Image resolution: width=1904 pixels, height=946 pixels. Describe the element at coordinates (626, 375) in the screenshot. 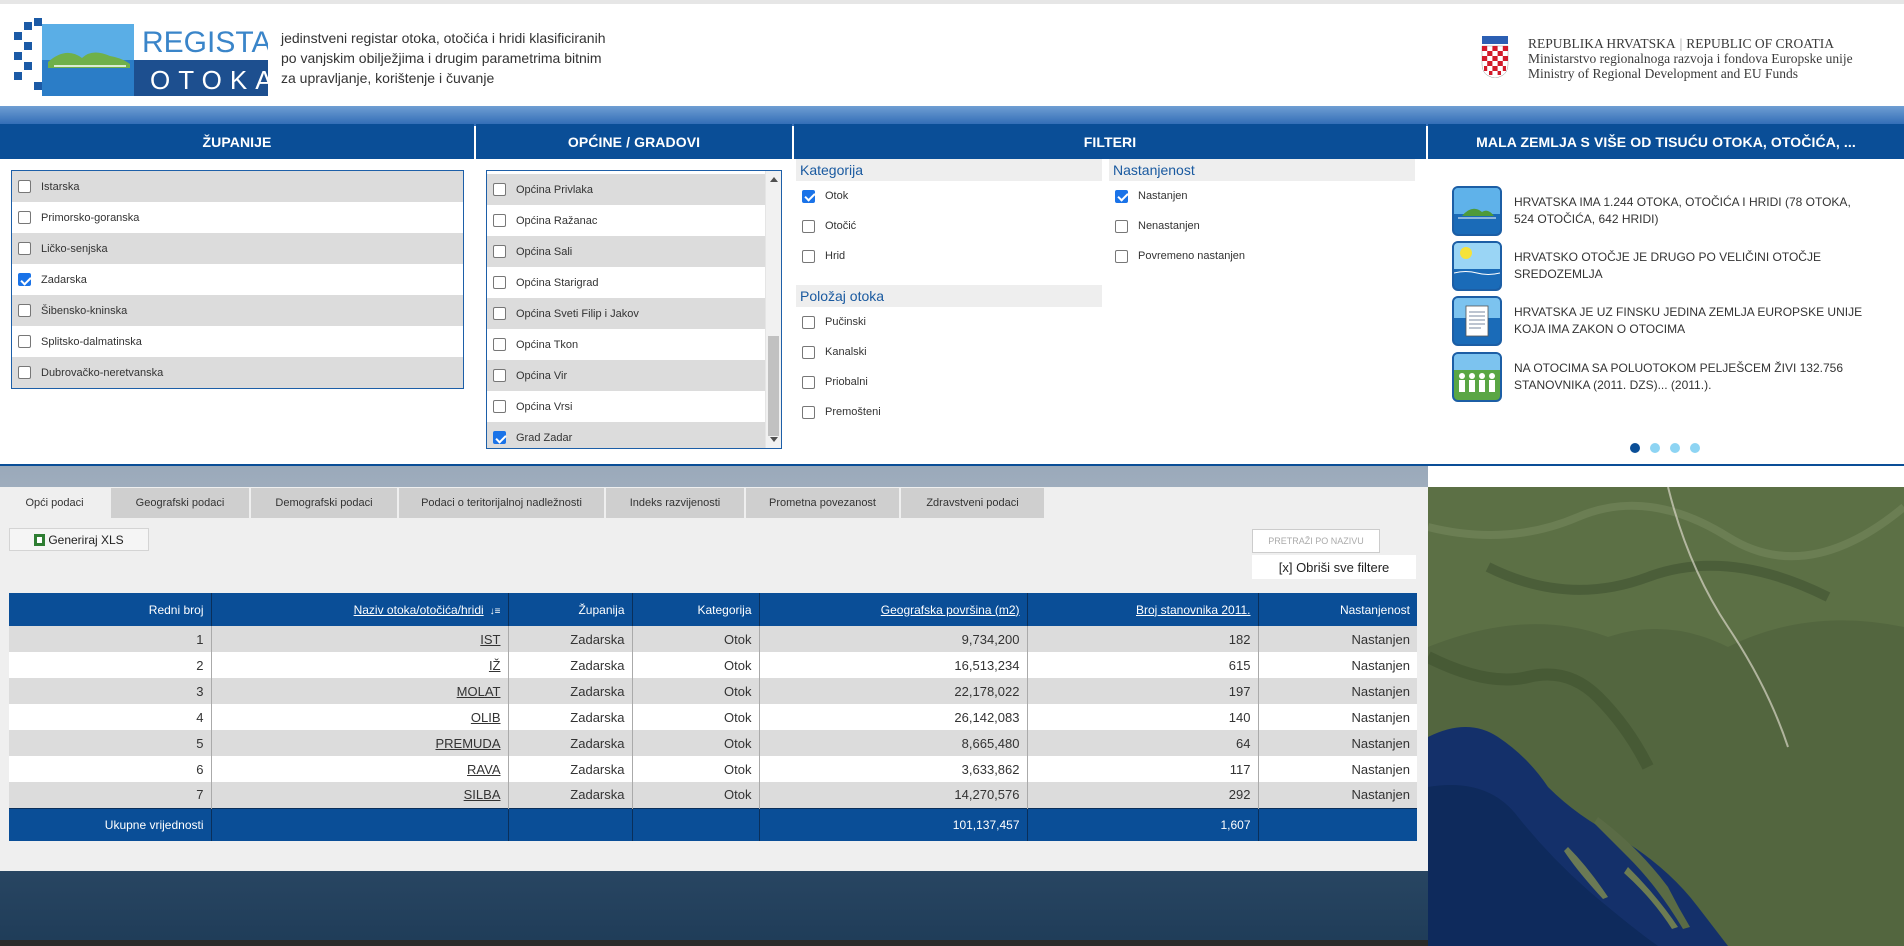

I see `opcina-item: Općina Vir` at that location.